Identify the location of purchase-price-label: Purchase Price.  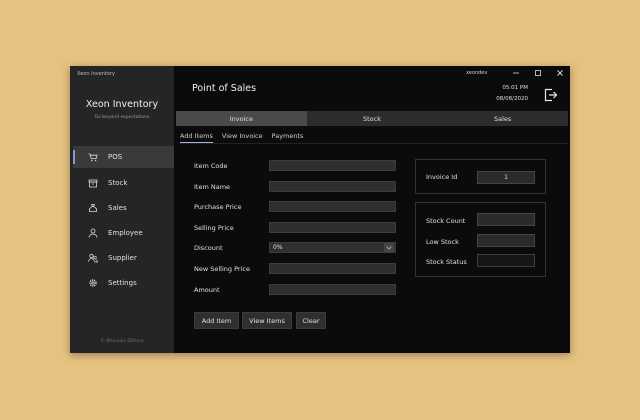
(218, 207).